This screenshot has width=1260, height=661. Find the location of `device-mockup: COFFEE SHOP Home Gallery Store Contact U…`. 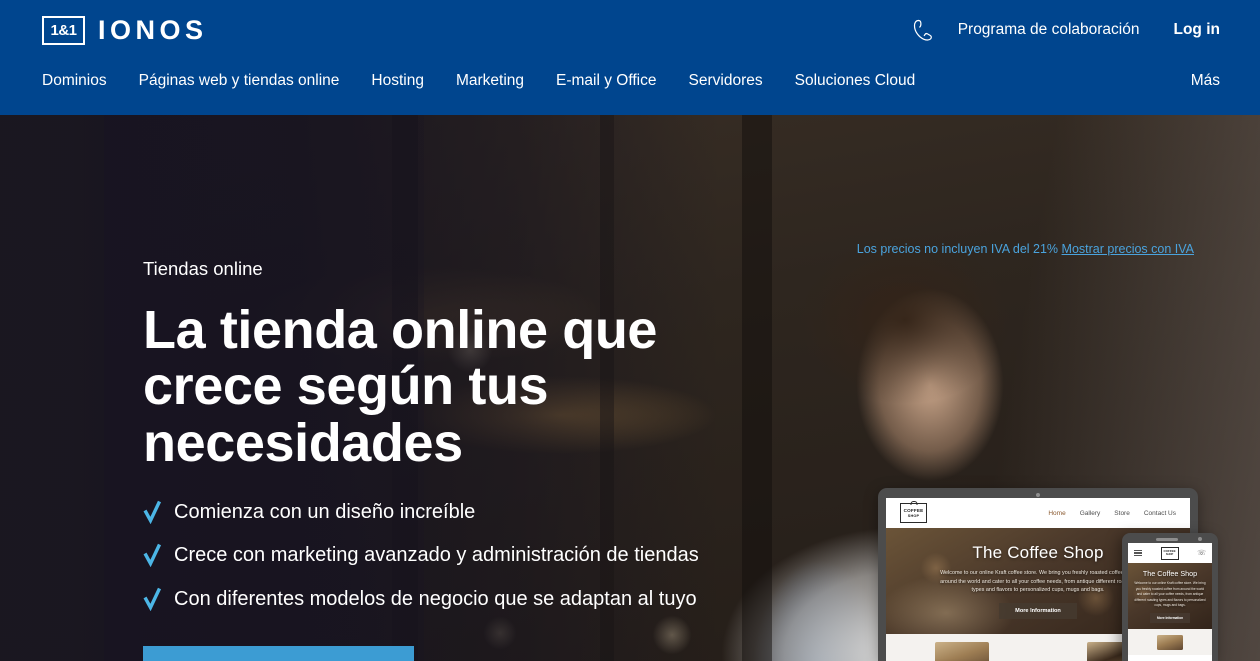

device-mockup: COFFEE SHOP Home Gallery Store Contact U… is located at coordinates (1065, 573).